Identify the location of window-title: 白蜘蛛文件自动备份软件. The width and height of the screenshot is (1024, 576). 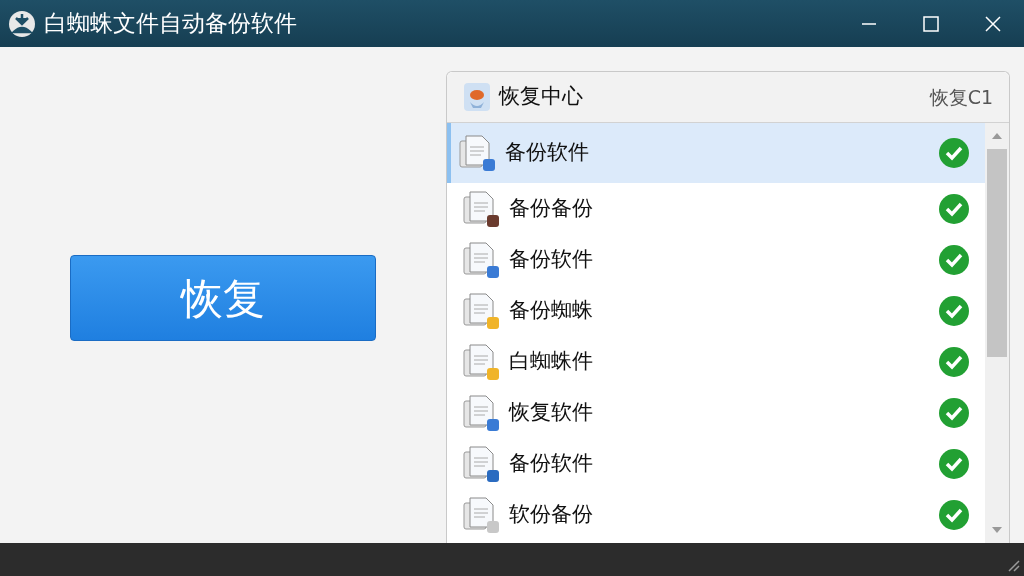
(170, 24).